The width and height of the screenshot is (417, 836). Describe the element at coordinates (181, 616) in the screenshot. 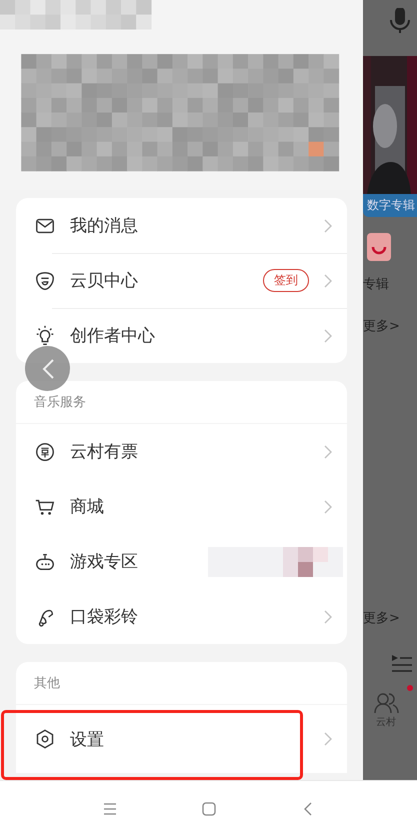

I see `menu-item: 口袋彩铃` at that location.